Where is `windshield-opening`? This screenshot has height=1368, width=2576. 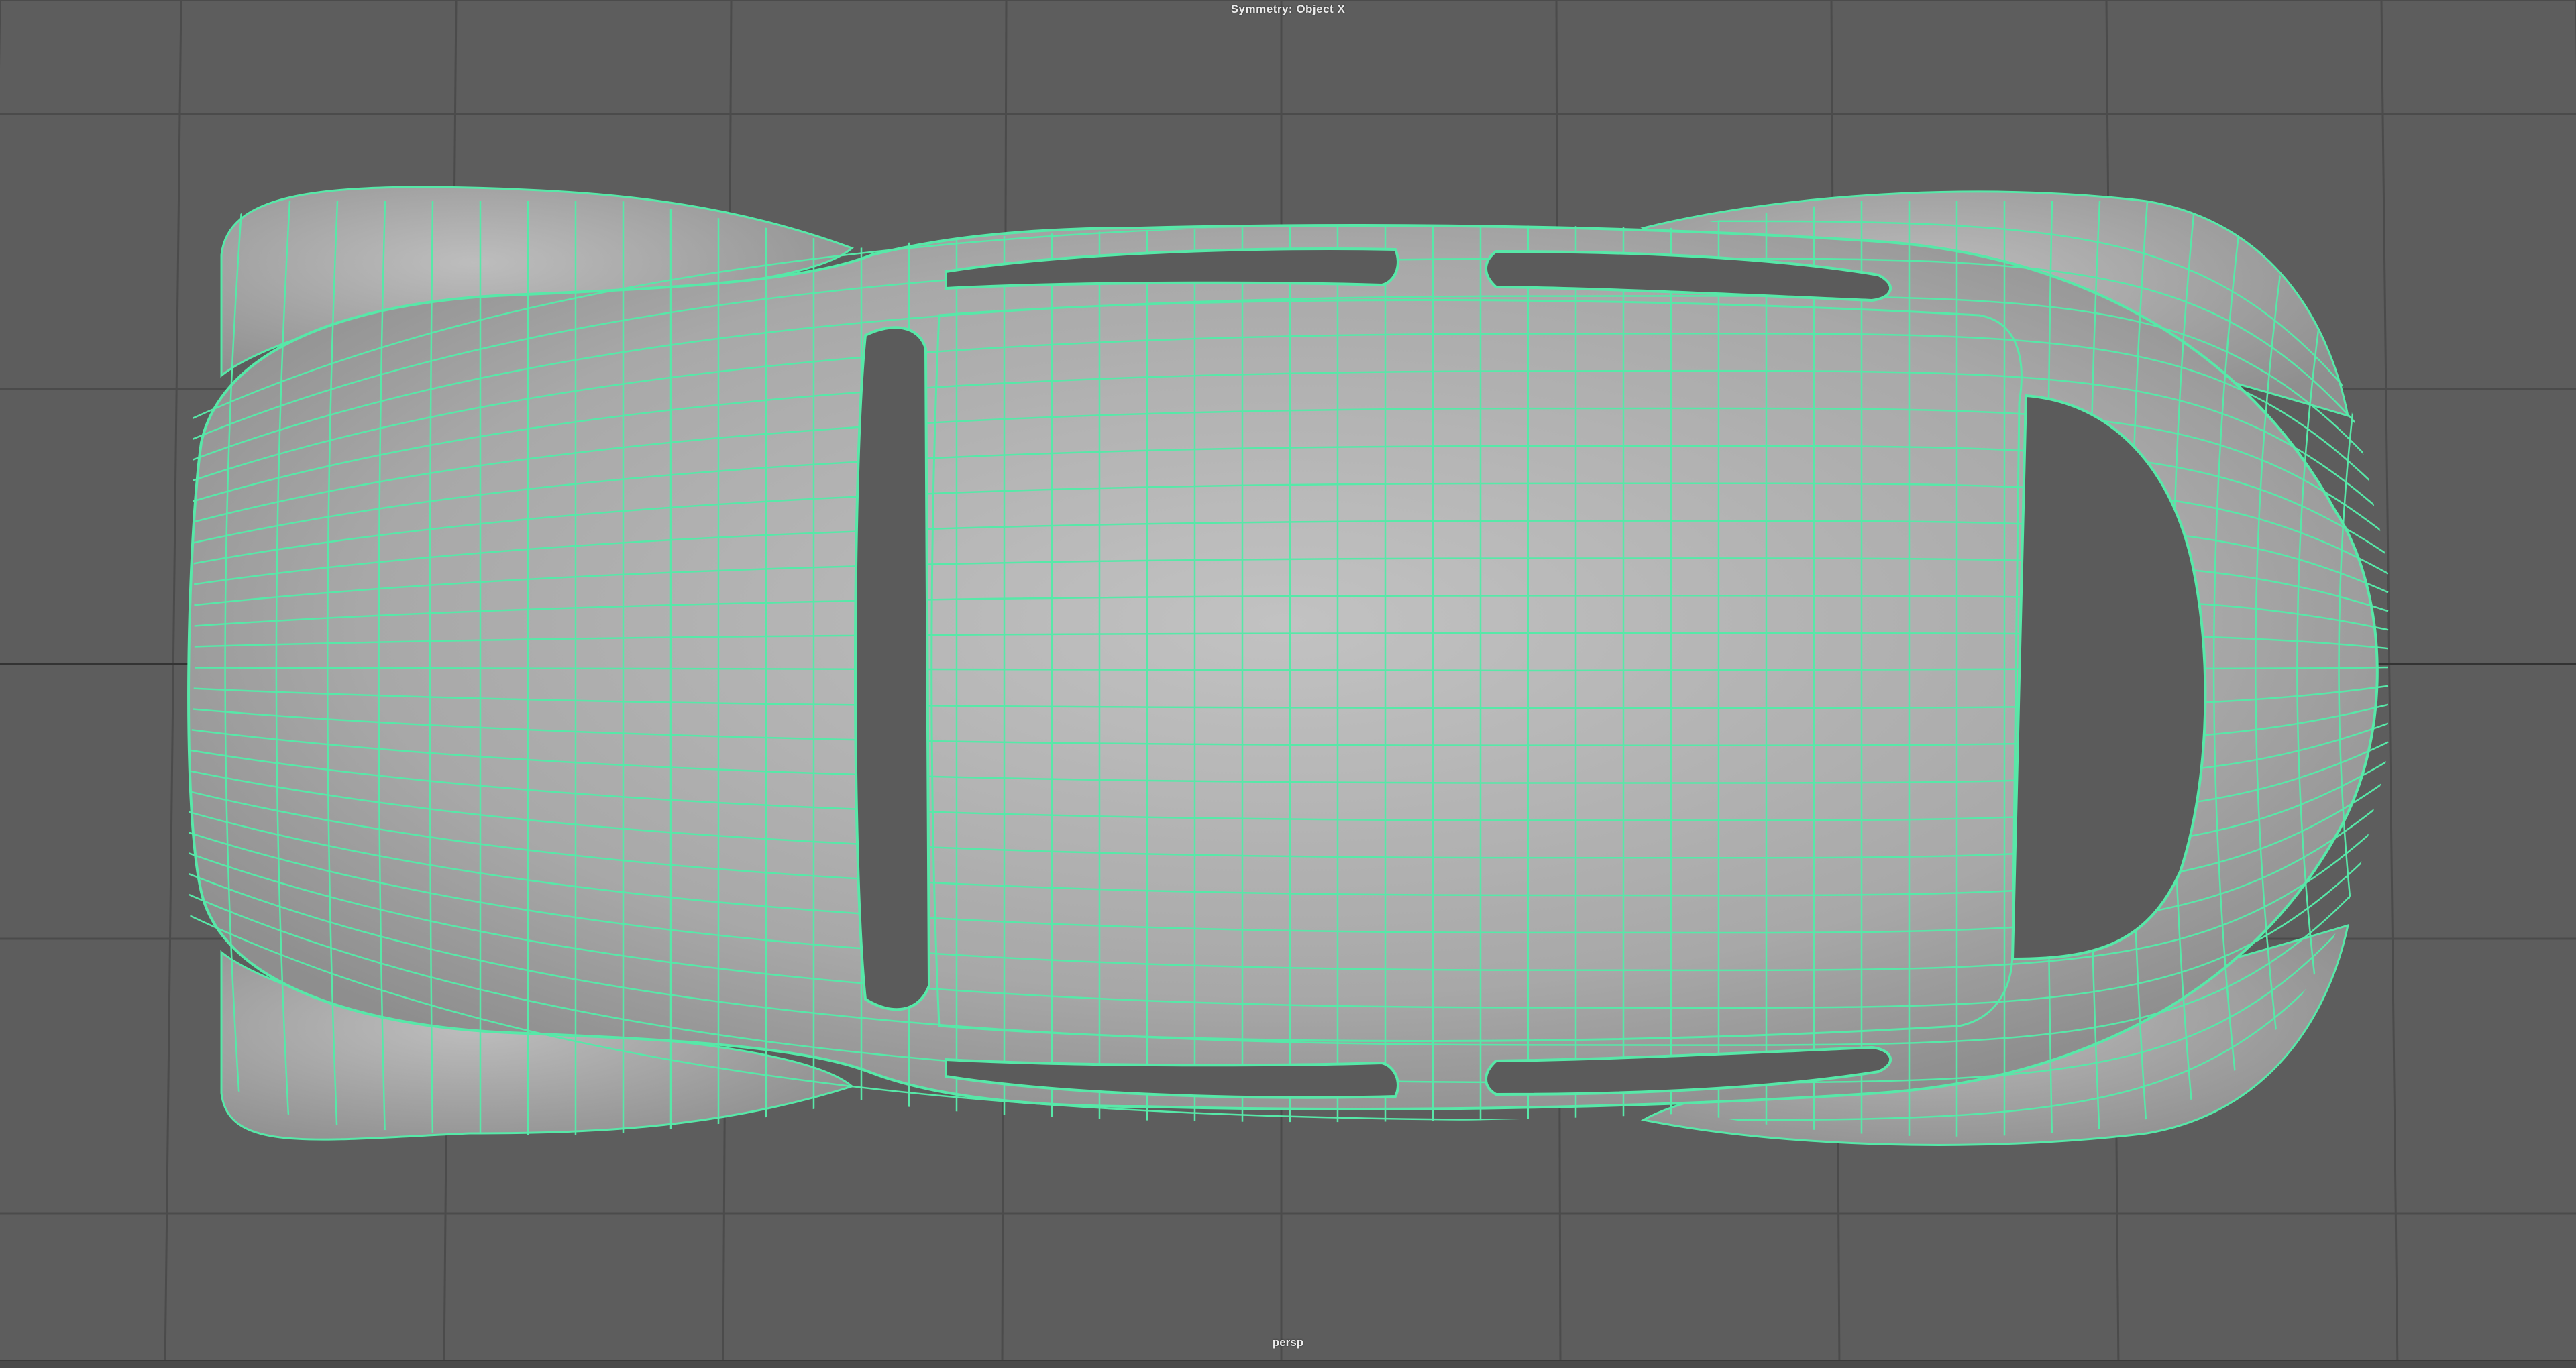 windshield-opening is located at coordinates (892, 668).